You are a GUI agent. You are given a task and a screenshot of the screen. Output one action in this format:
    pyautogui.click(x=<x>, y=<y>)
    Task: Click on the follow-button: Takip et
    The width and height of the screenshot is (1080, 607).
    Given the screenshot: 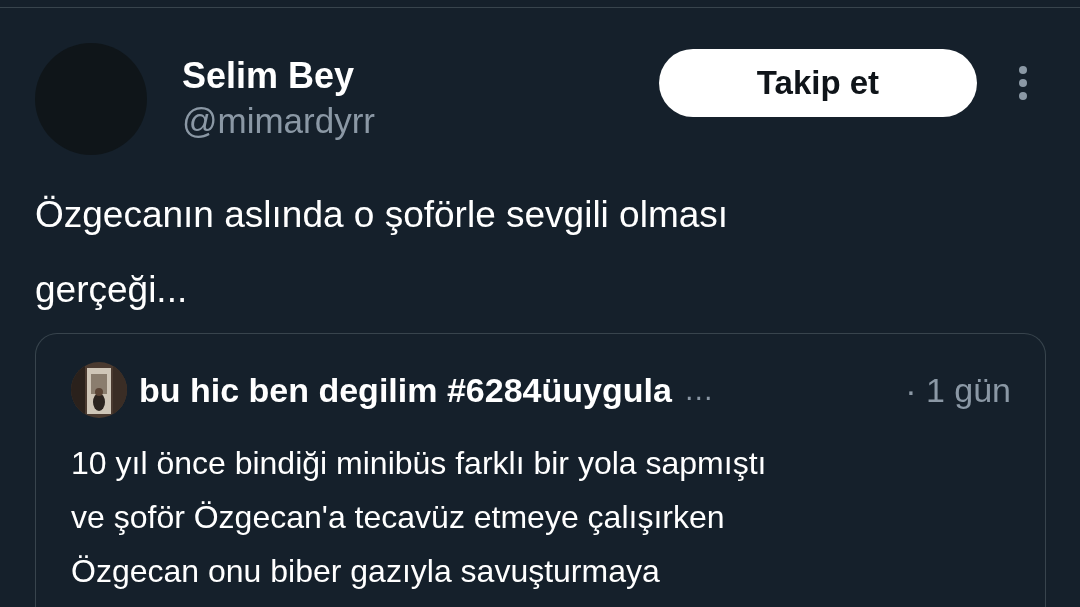 What is the action you would take?
    pyautogui.click(x=818, y=83)
    